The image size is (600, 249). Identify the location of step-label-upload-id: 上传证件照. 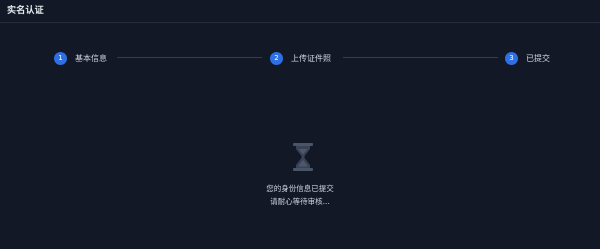
(311, 58).